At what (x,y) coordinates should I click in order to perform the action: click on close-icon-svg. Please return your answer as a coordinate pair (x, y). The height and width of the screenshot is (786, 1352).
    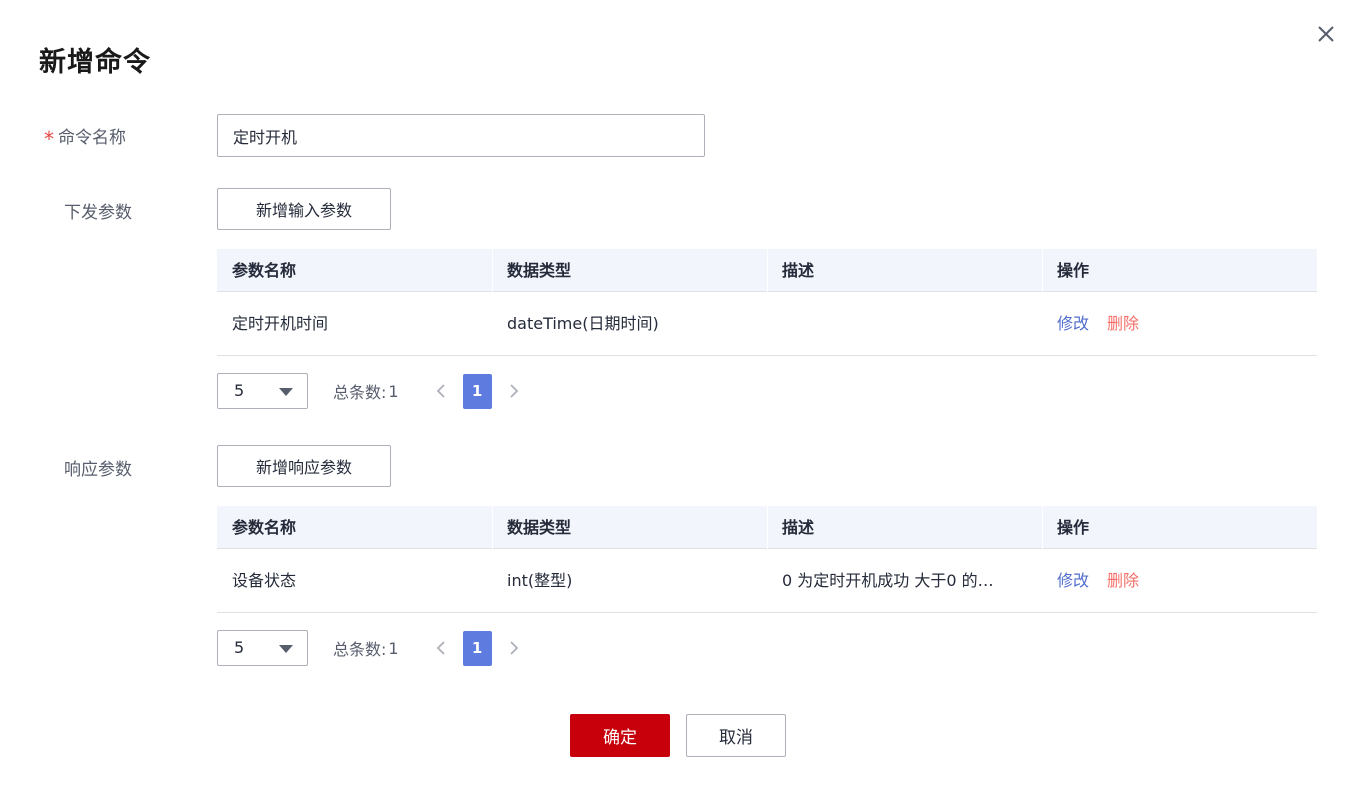
    Looking at the image, I should click on (1326, 34).